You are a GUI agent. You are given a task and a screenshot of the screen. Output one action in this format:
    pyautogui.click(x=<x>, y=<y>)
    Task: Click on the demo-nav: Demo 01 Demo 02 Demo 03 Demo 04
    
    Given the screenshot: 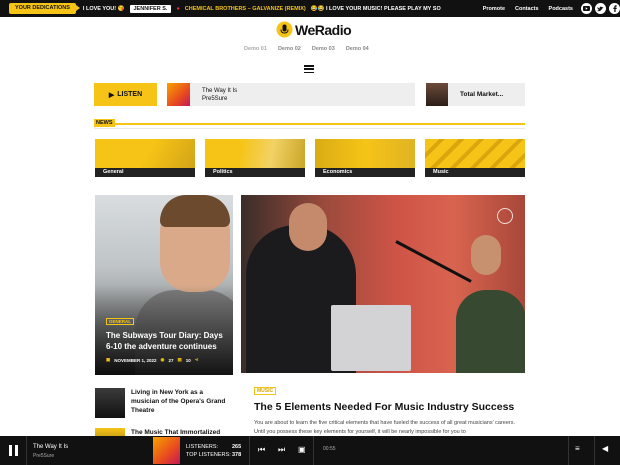 What is the action you would take?
    pyautogui.click(x=306, y=49)
    